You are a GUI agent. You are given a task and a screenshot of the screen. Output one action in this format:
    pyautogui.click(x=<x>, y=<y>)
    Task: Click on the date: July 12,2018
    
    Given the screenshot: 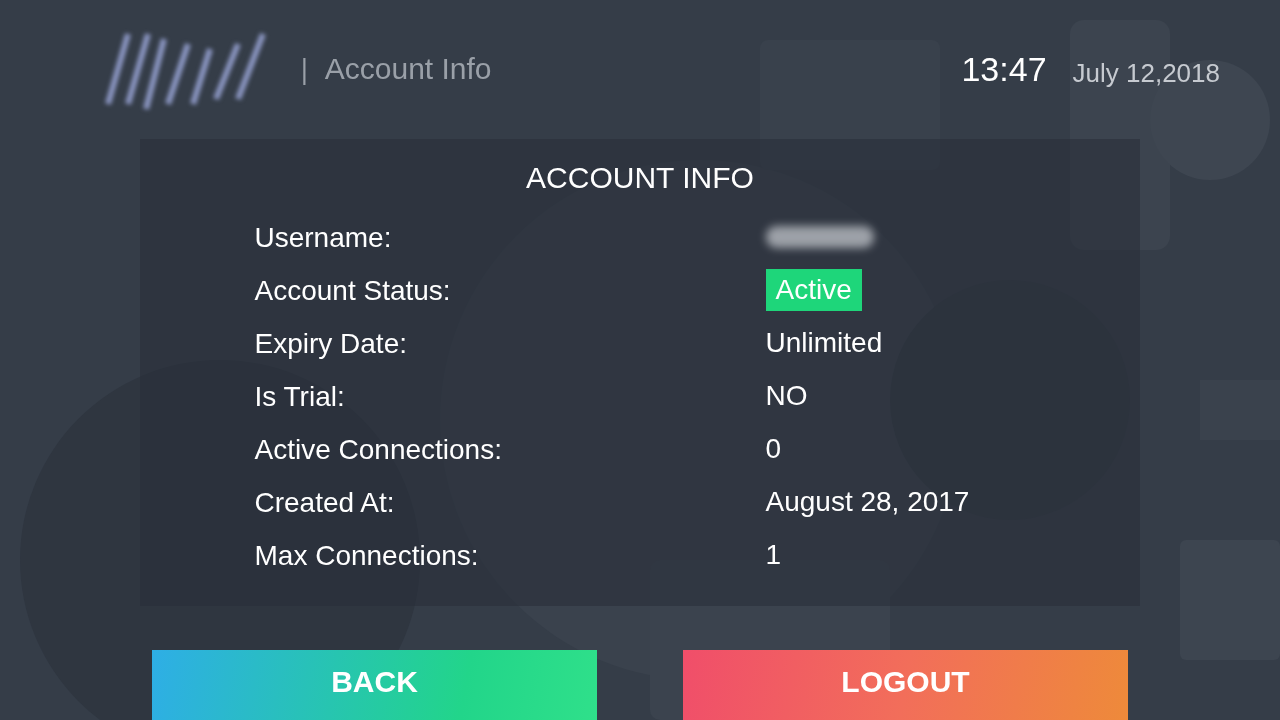 What is the action you would take?
    pyautogui.click(x=1146, y=73)
    